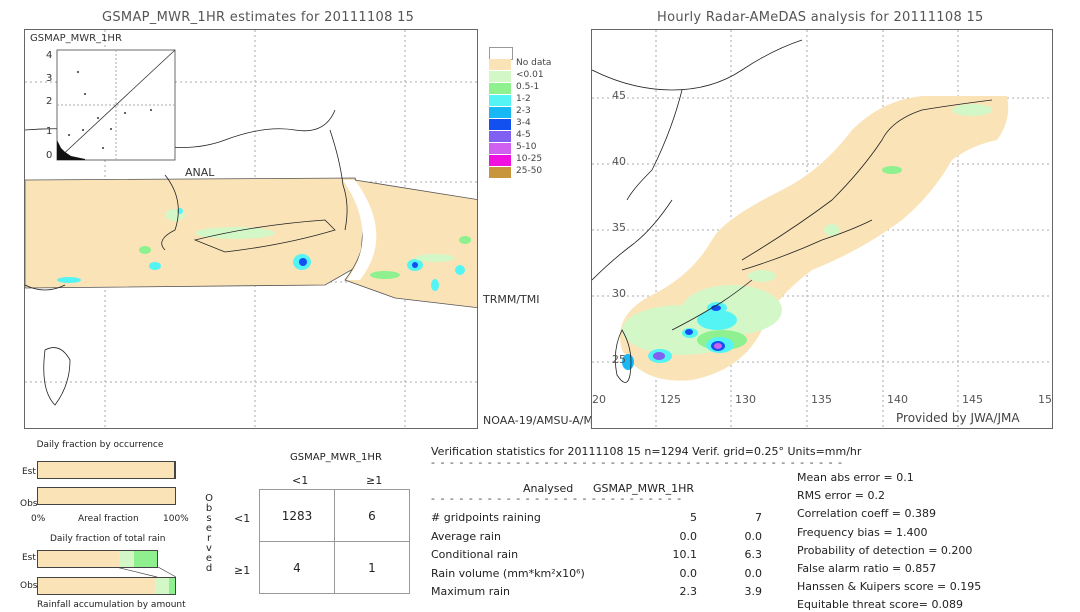  I want to click on legend-item: No data, so click(524, 64).